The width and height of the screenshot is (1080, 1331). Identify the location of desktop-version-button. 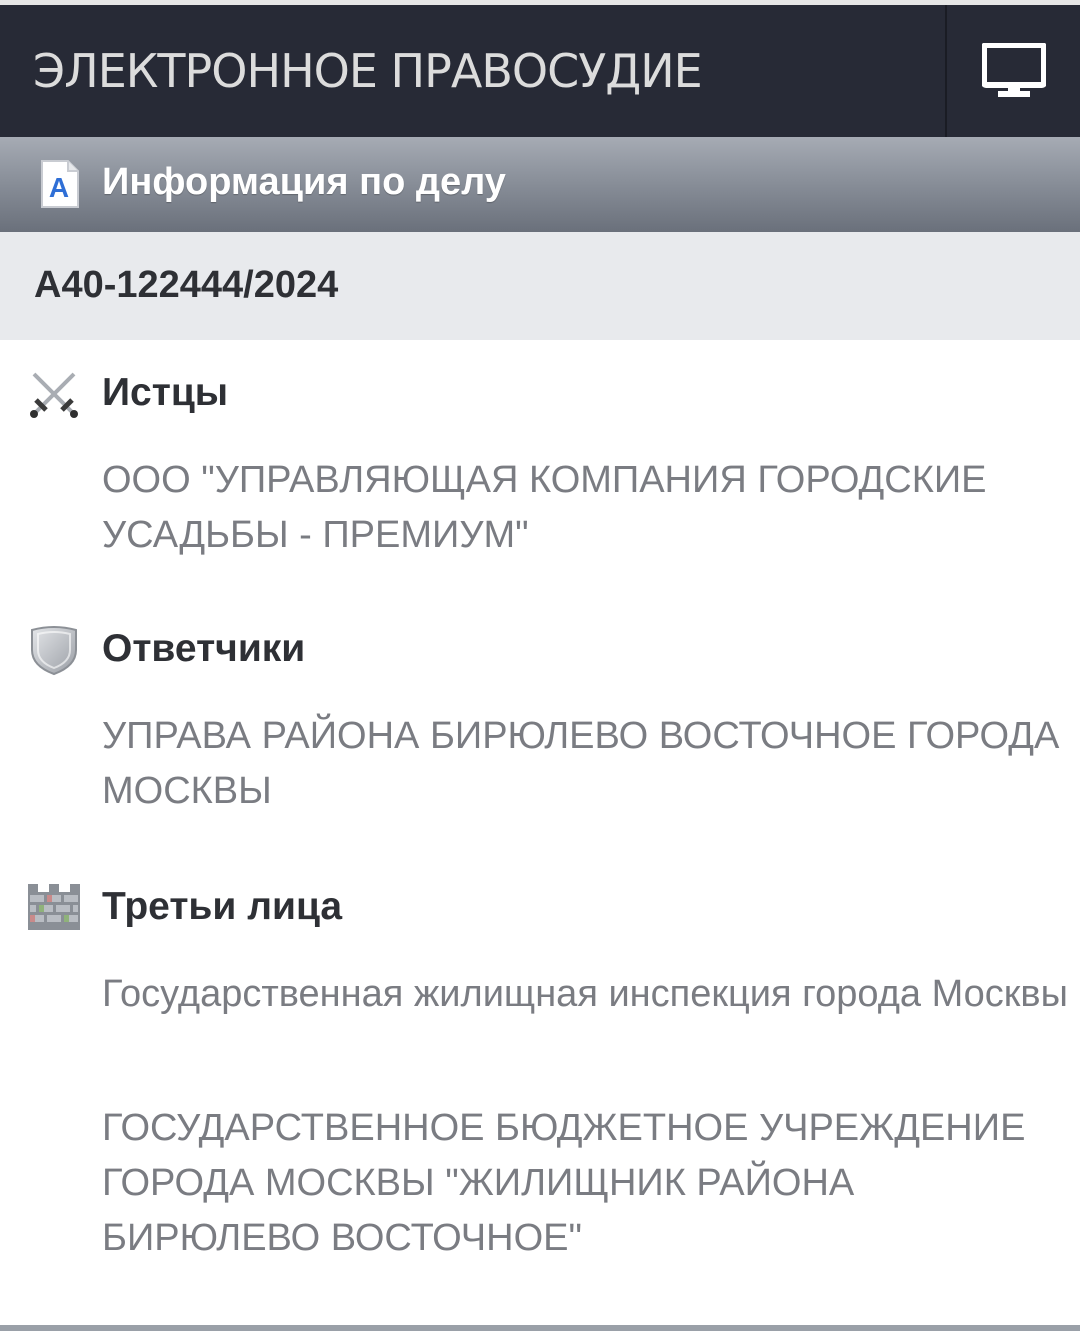
(1014, 71).